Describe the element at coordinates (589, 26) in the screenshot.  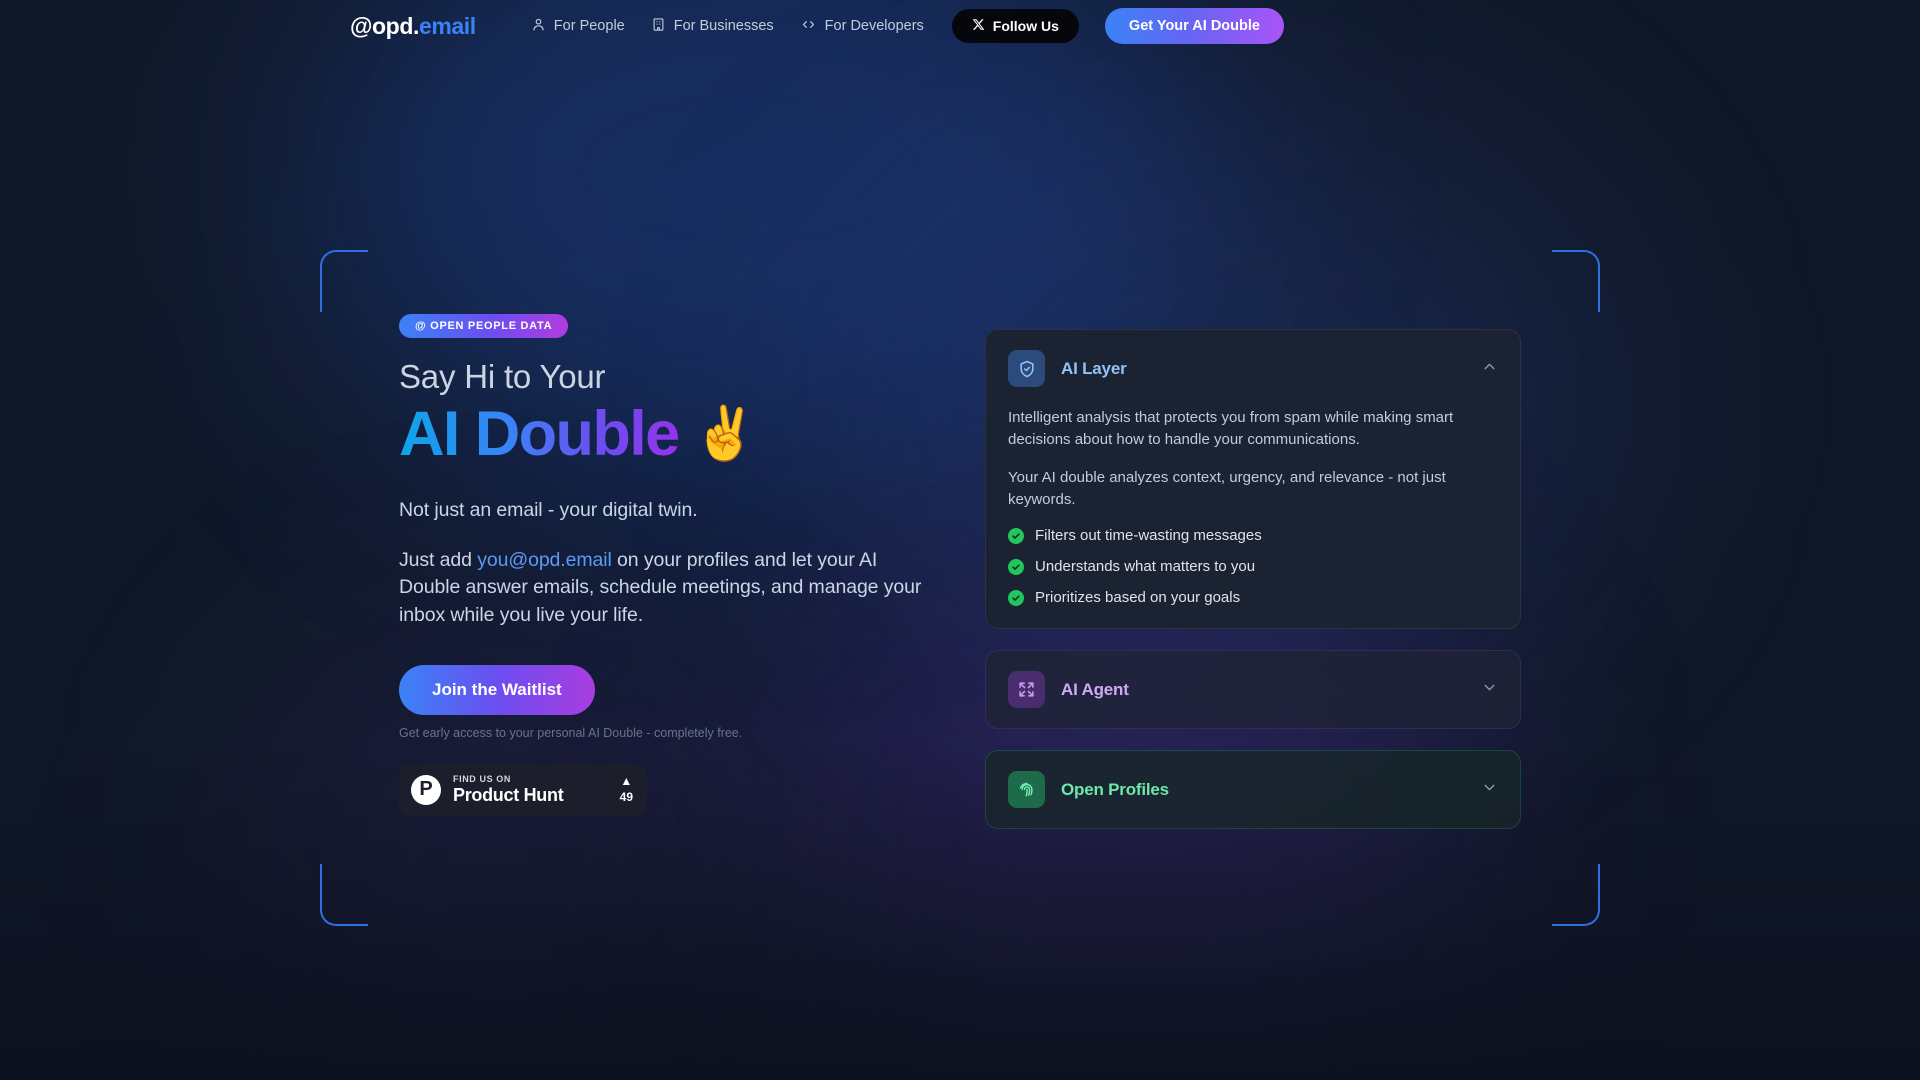
I see `nav-label: For People` at that location.